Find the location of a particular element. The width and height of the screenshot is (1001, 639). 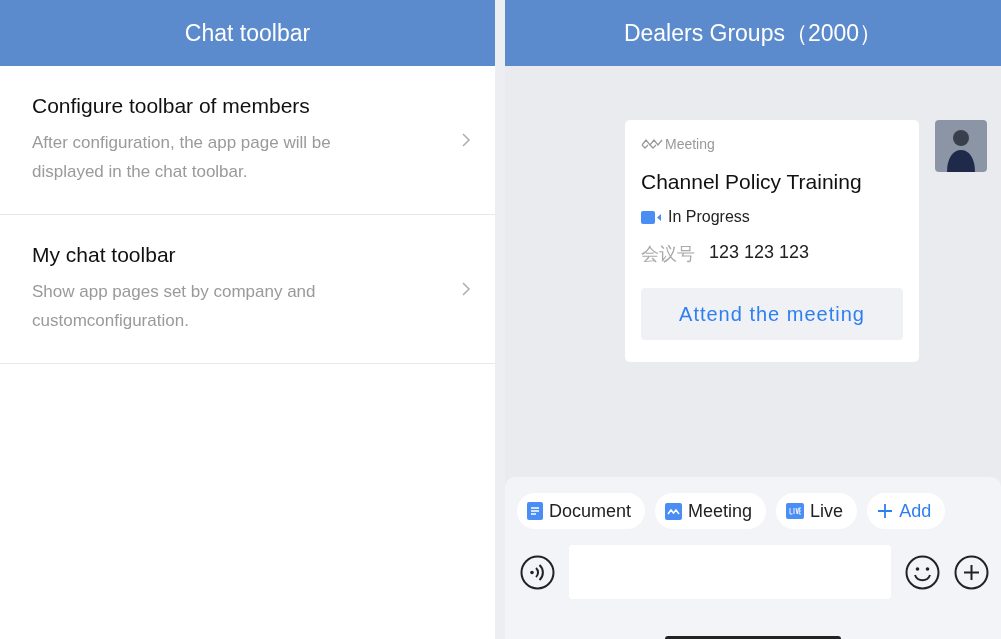

page-title: Chat toolbar is located at coordinates (247, 33).